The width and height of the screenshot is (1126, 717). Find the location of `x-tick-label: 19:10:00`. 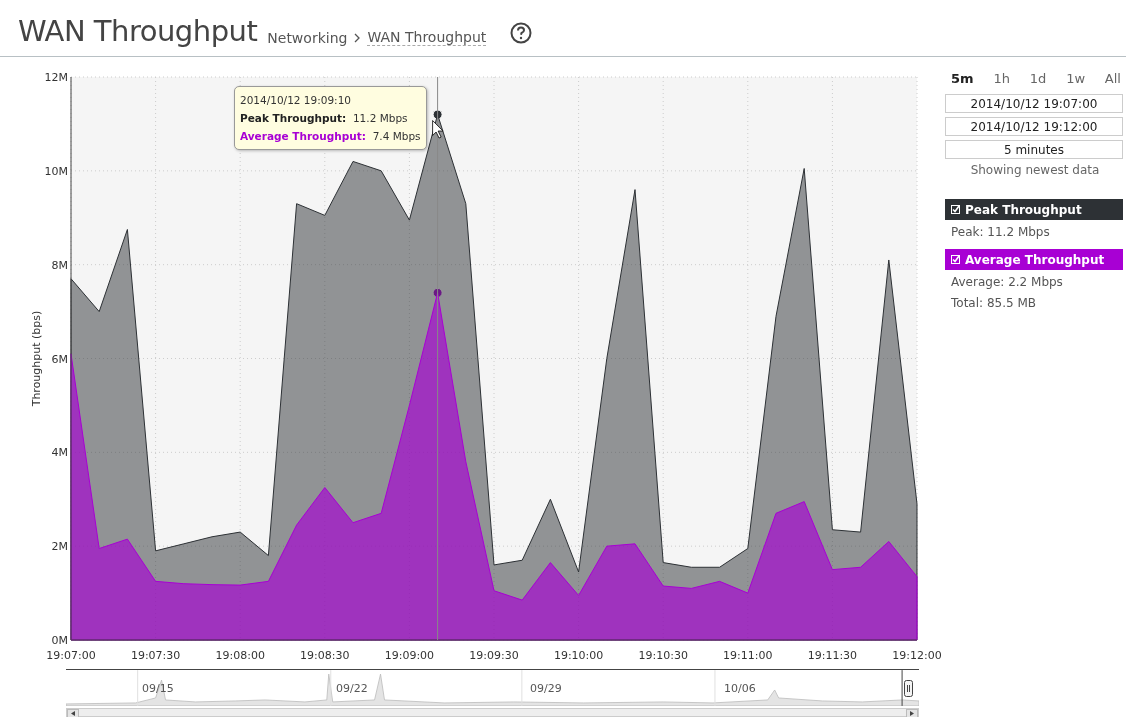

x-tick-label: 19:10:00 is located at coordinates (578, 655).